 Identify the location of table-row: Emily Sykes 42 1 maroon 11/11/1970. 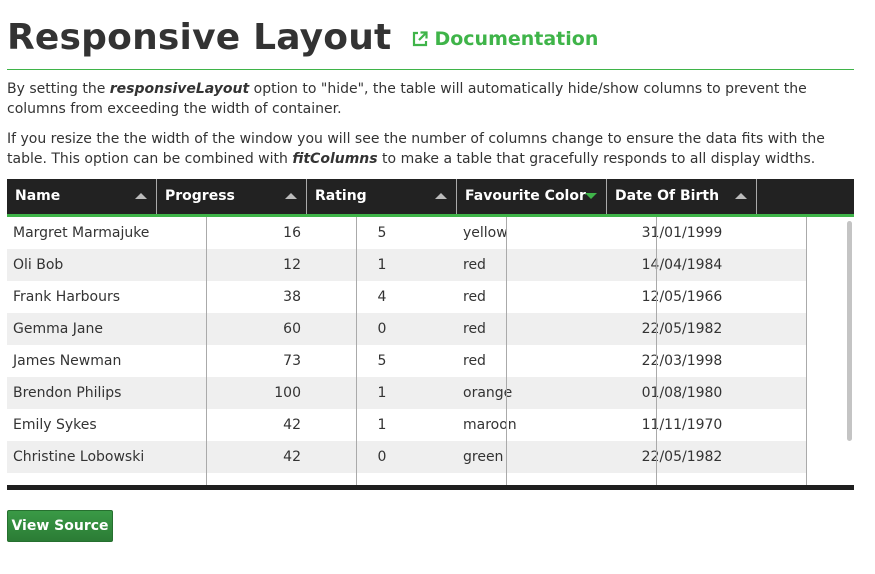
(407, 425).